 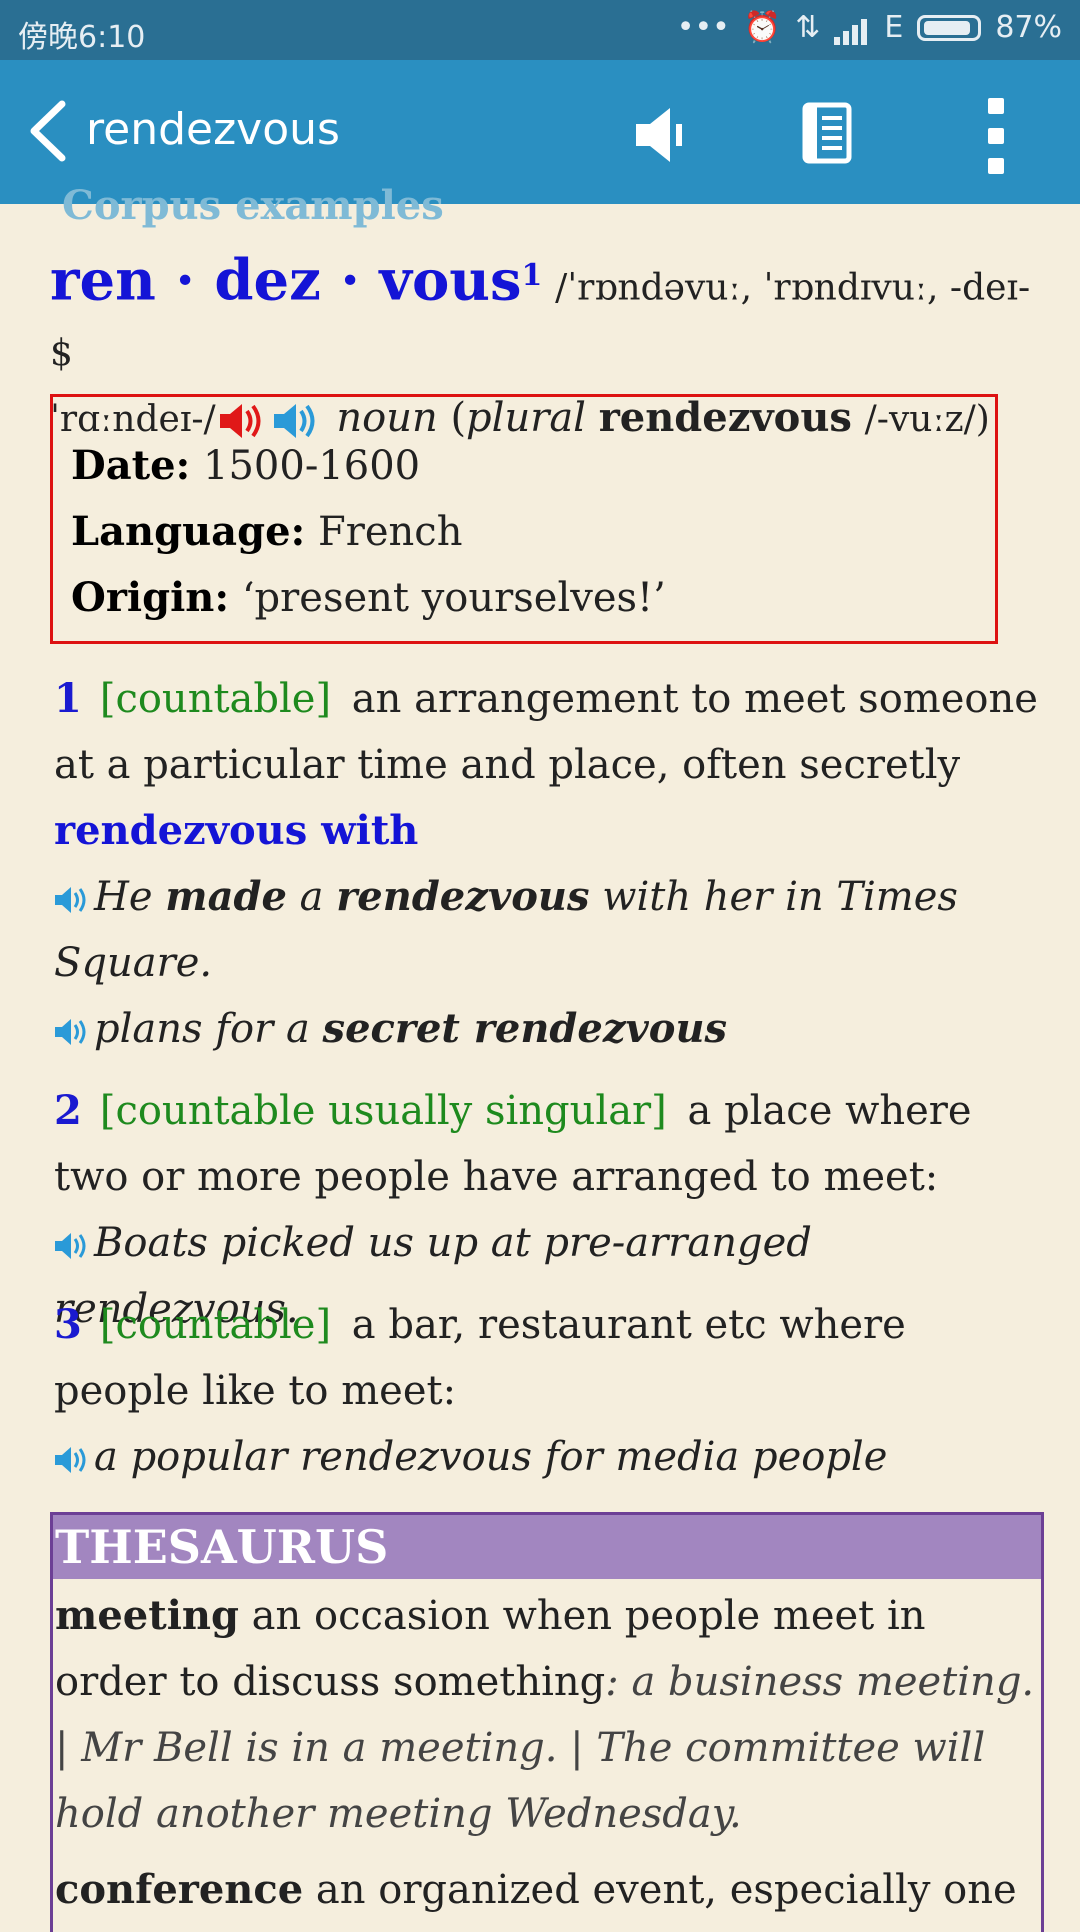 What do you see at coordinates (68, 1324) in the screenshot?
I see `sense-number: 3` at bounding box center [68, 1324].